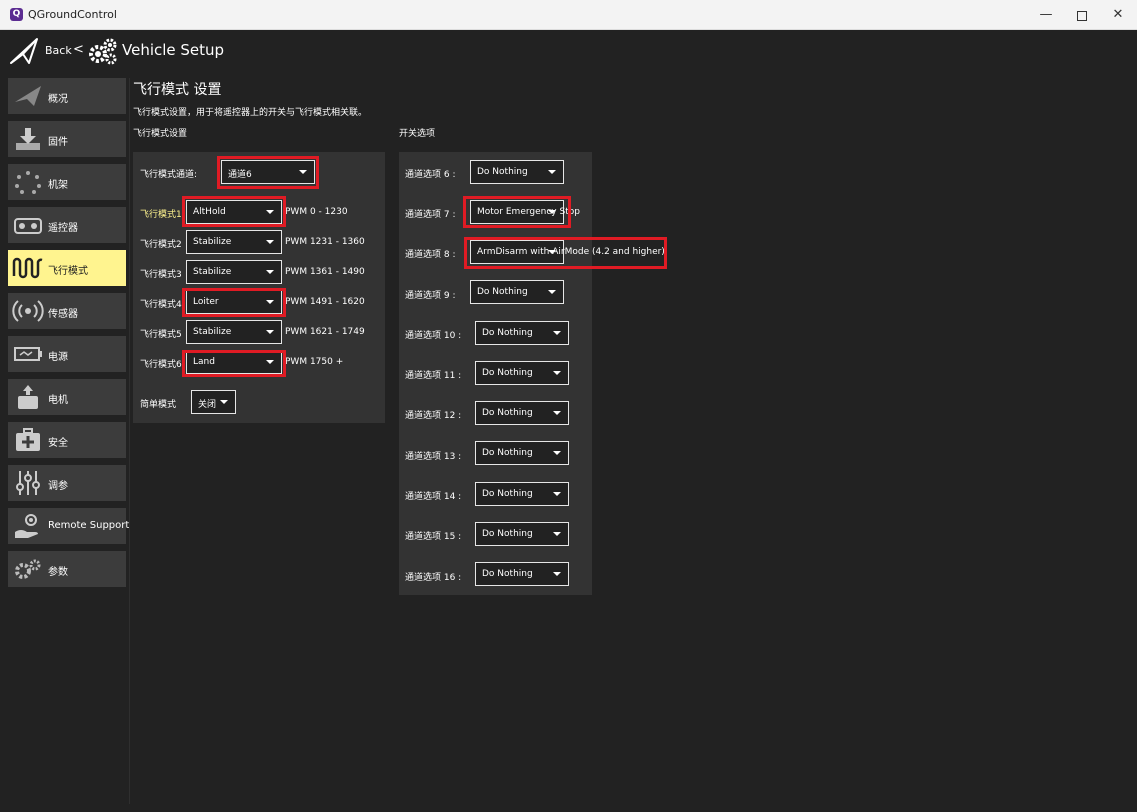 The image size is (1137, 812). I want to click on channel-option-label: 通道选项 8 :, so click(430, 255).